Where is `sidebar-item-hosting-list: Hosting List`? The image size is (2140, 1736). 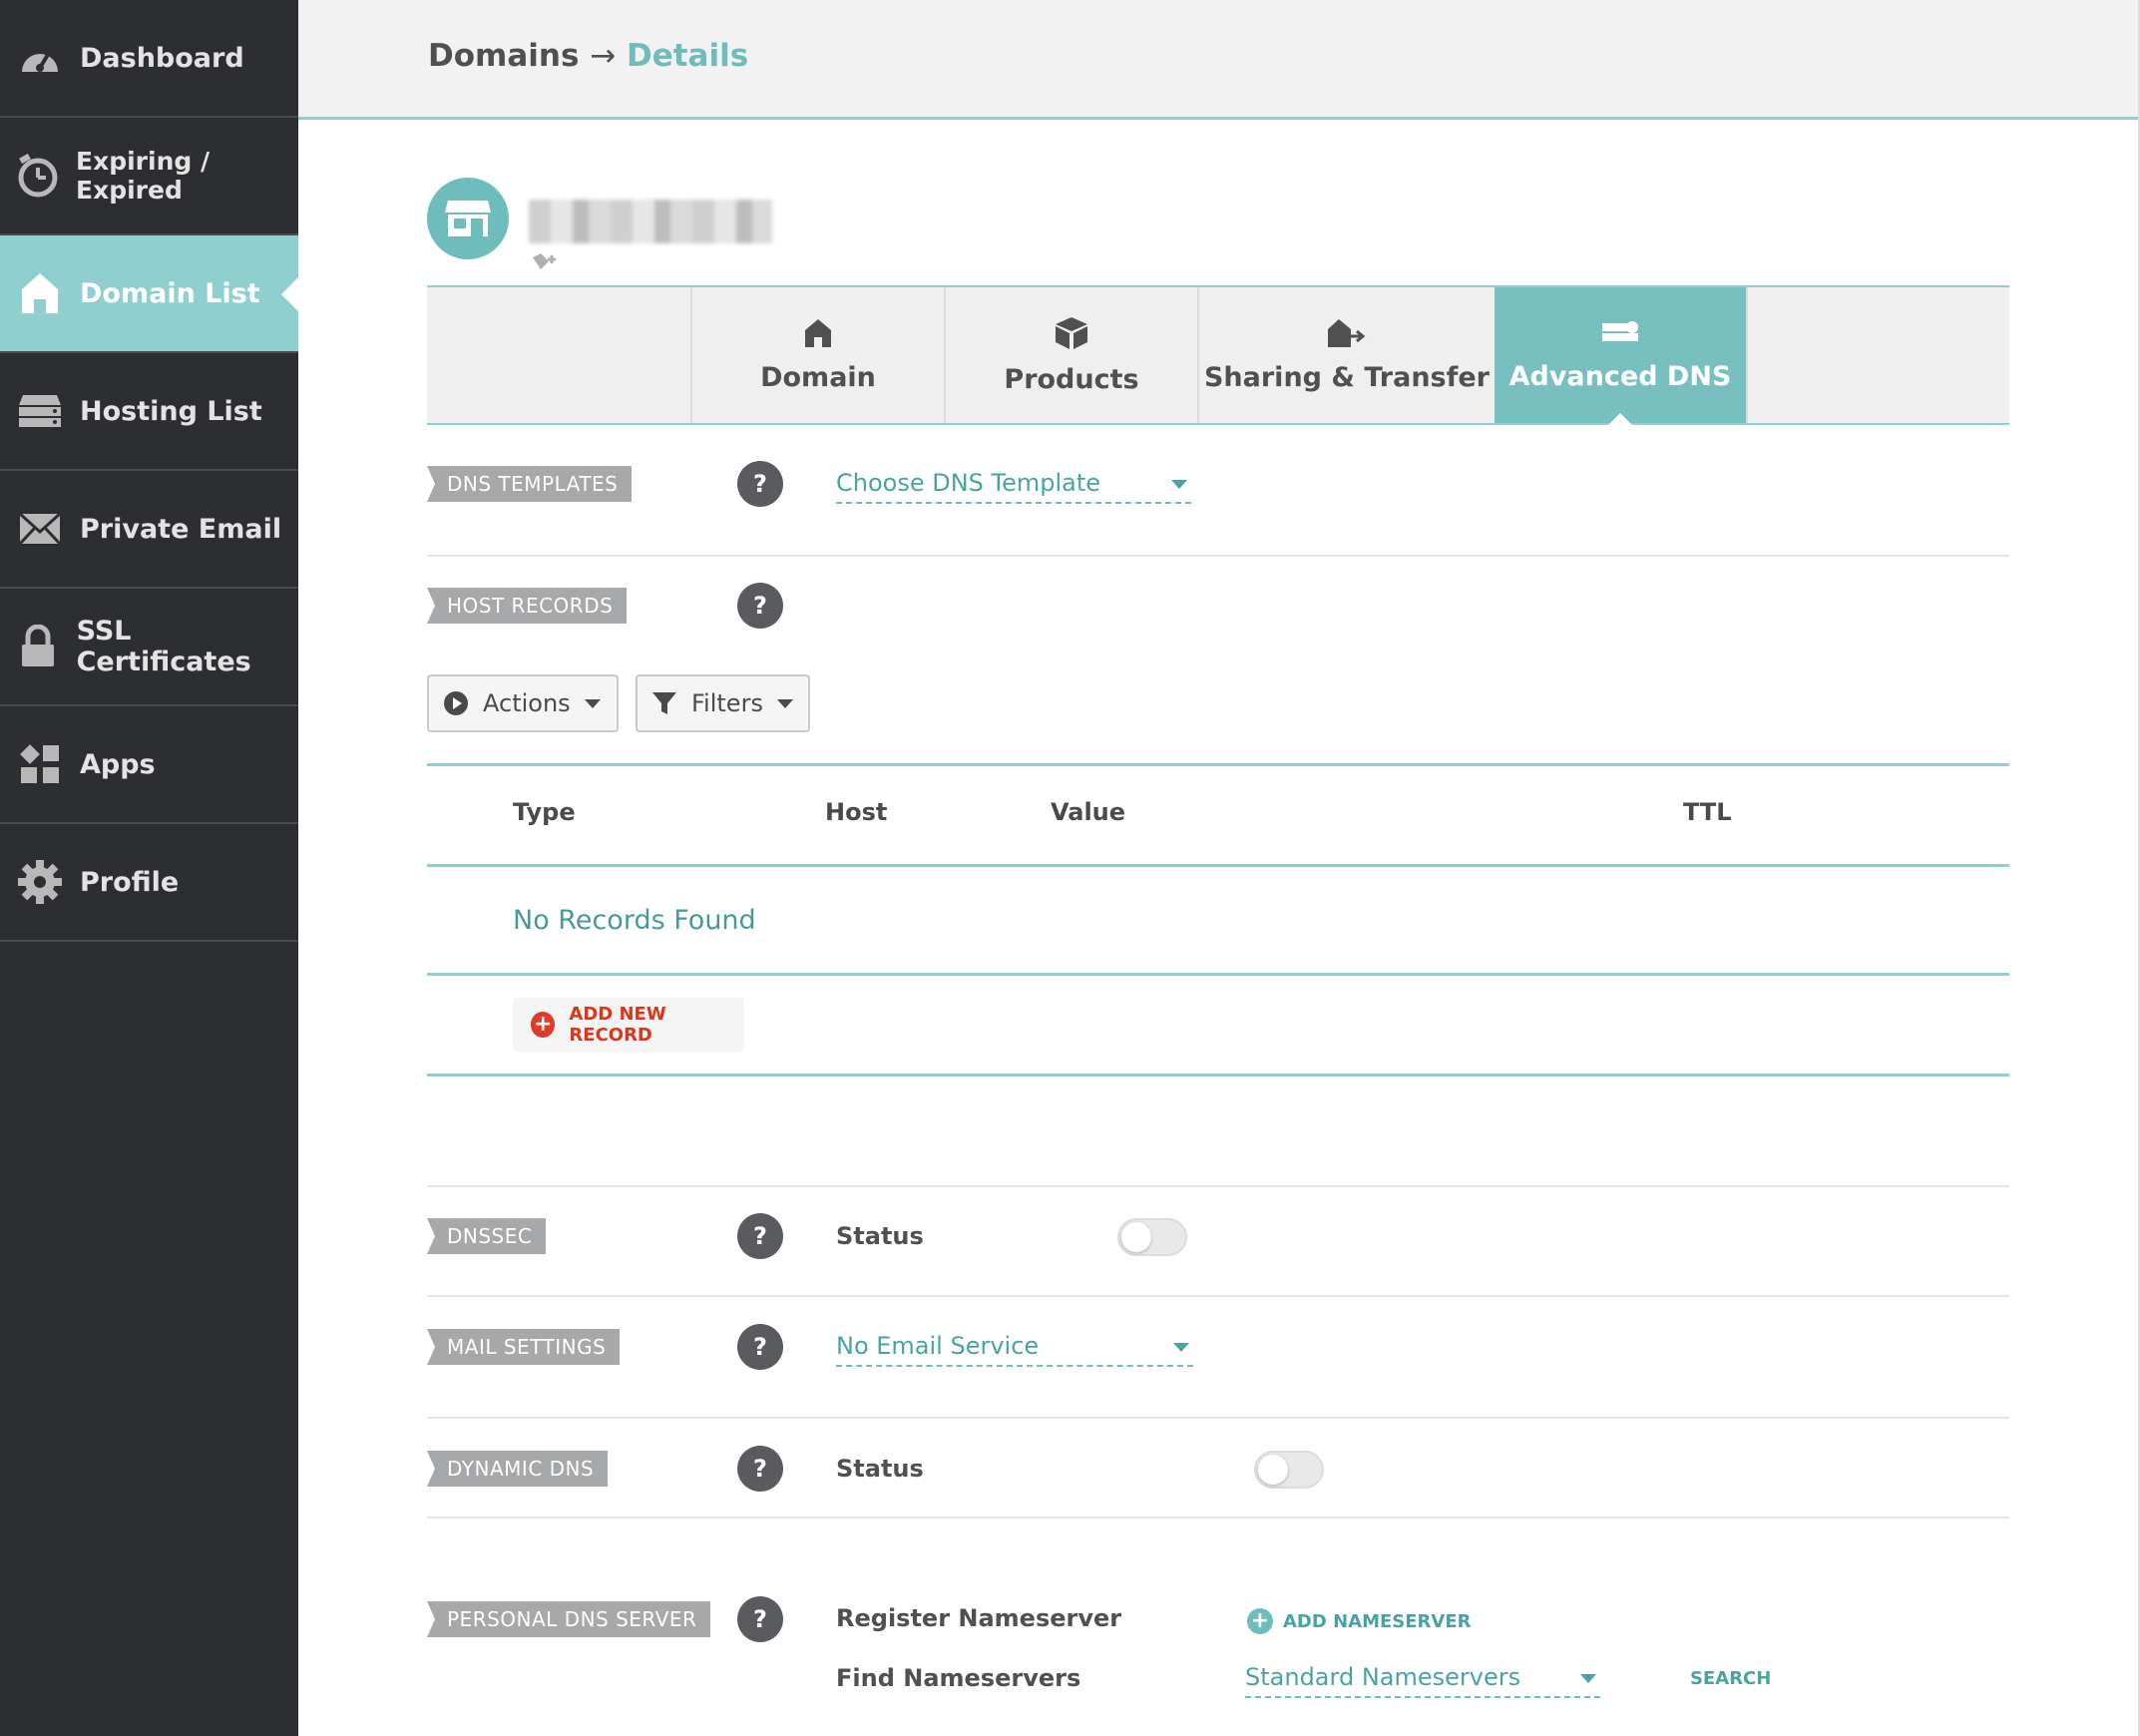
sidebar-item-hosting-list: Hosting List is located at coordinates (149, 412).